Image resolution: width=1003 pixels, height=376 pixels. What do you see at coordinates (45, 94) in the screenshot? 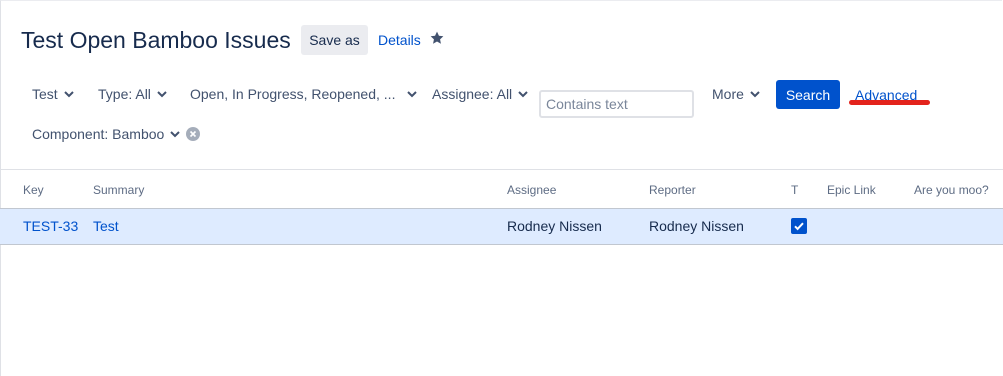
I see `project-filter-label: Test` at bounding box center [45, 94].